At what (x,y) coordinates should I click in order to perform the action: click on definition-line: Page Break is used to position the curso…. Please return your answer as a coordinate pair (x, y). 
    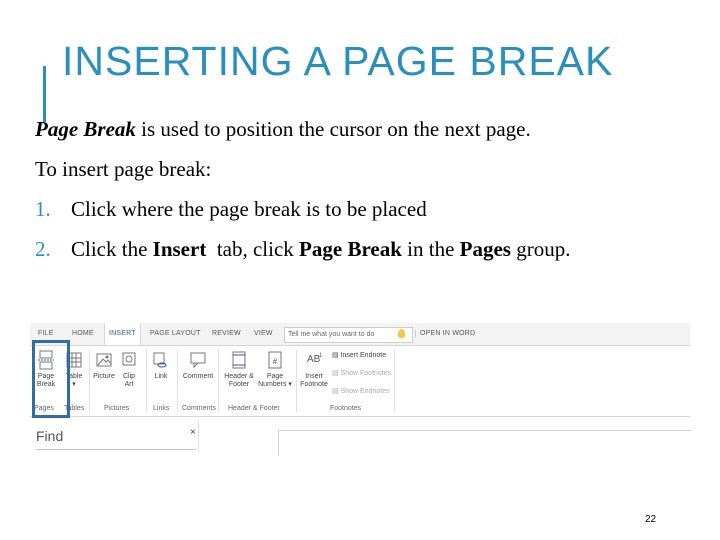
    Looking at the image, I should click on (283, 129).